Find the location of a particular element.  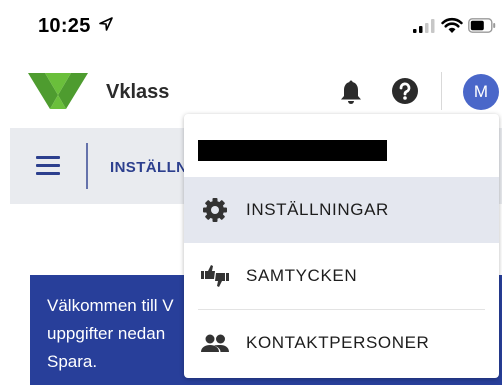

status-time: 10:25 is located at coordinates (64, 26).